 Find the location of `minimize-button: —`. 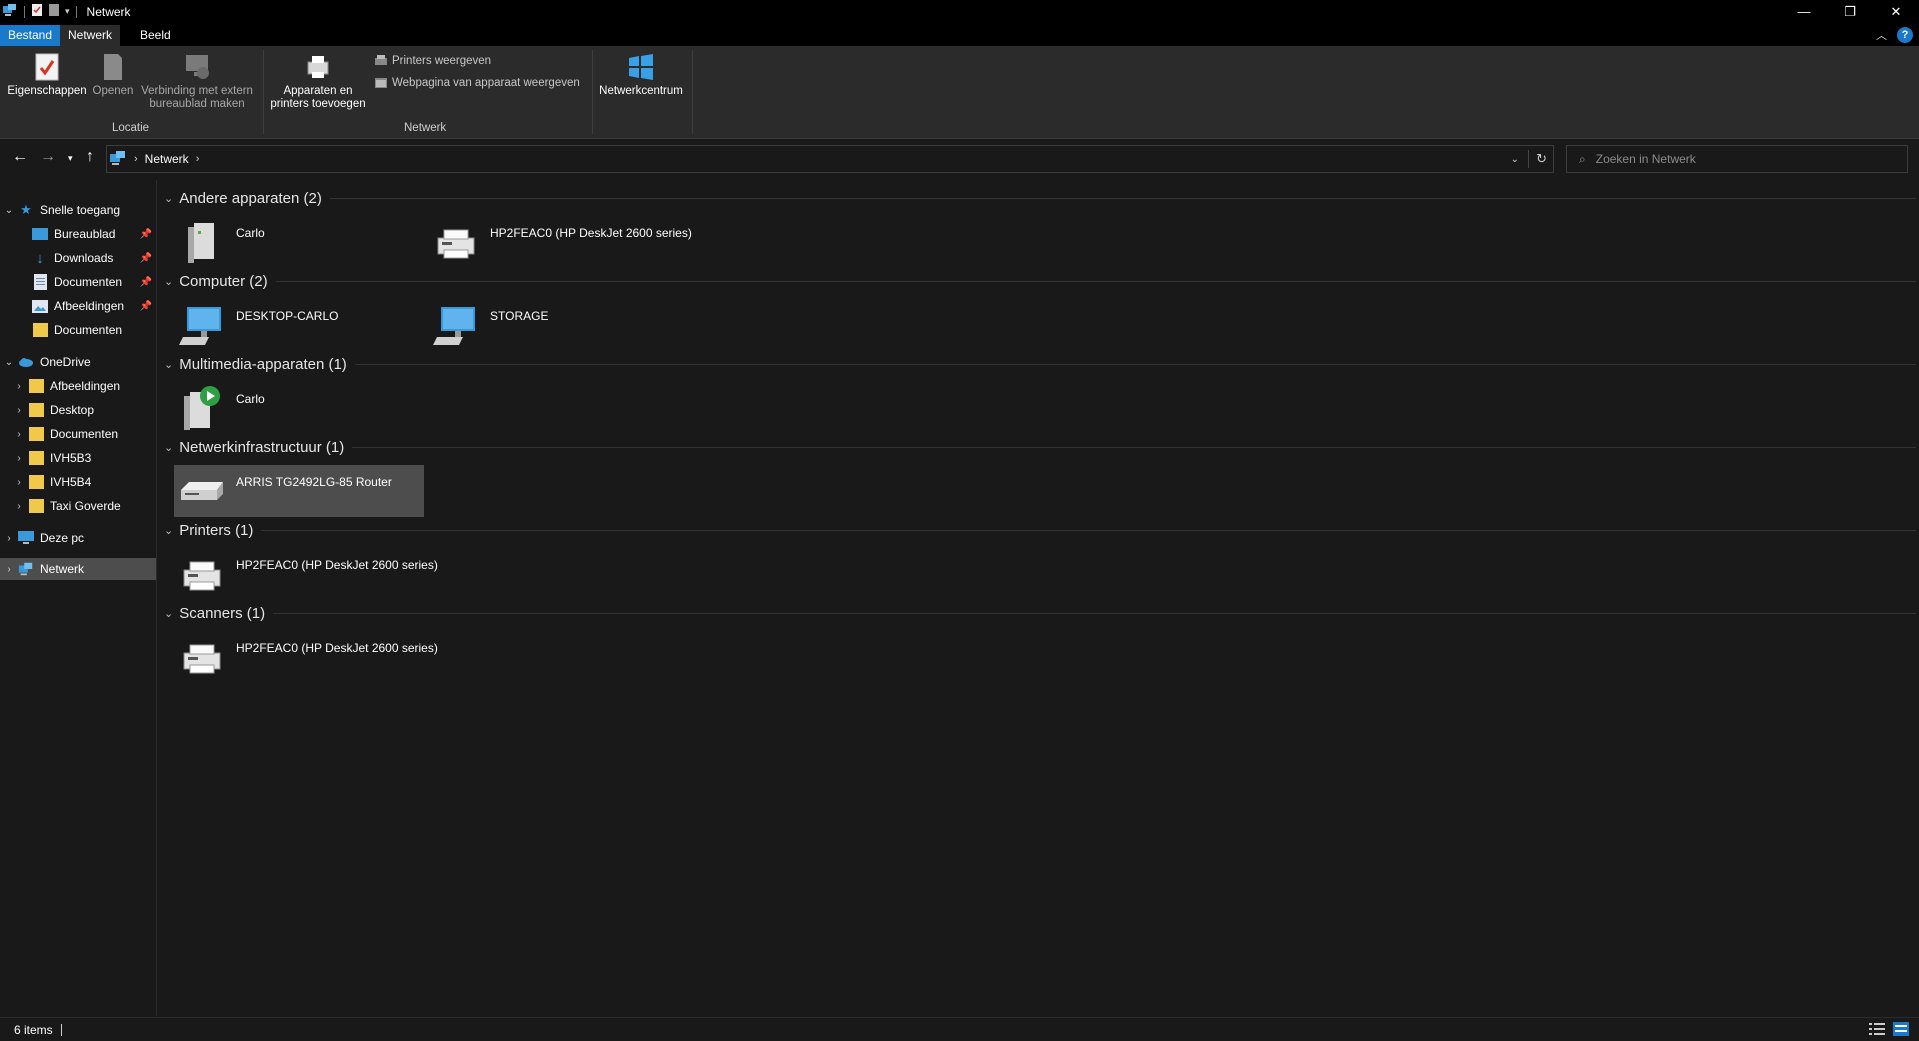

minimize-button: — is located at coordinates (1804, 11).